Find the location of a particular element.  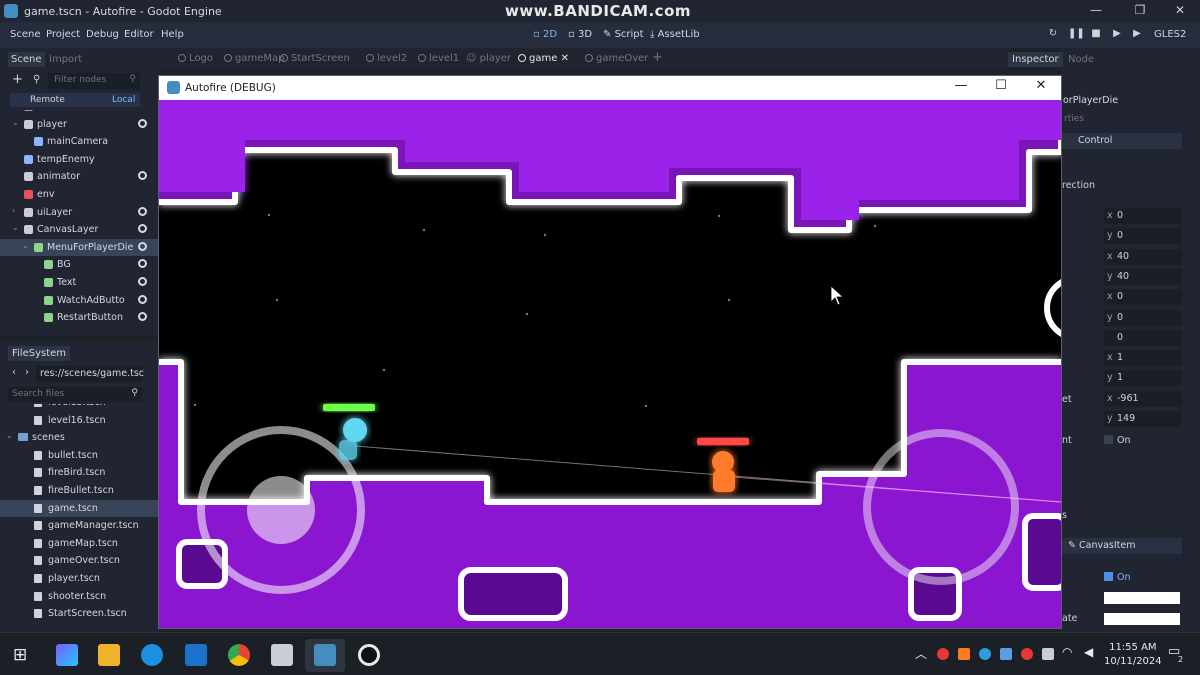

add-tab-icon: + is located at coordinates (657, 57).